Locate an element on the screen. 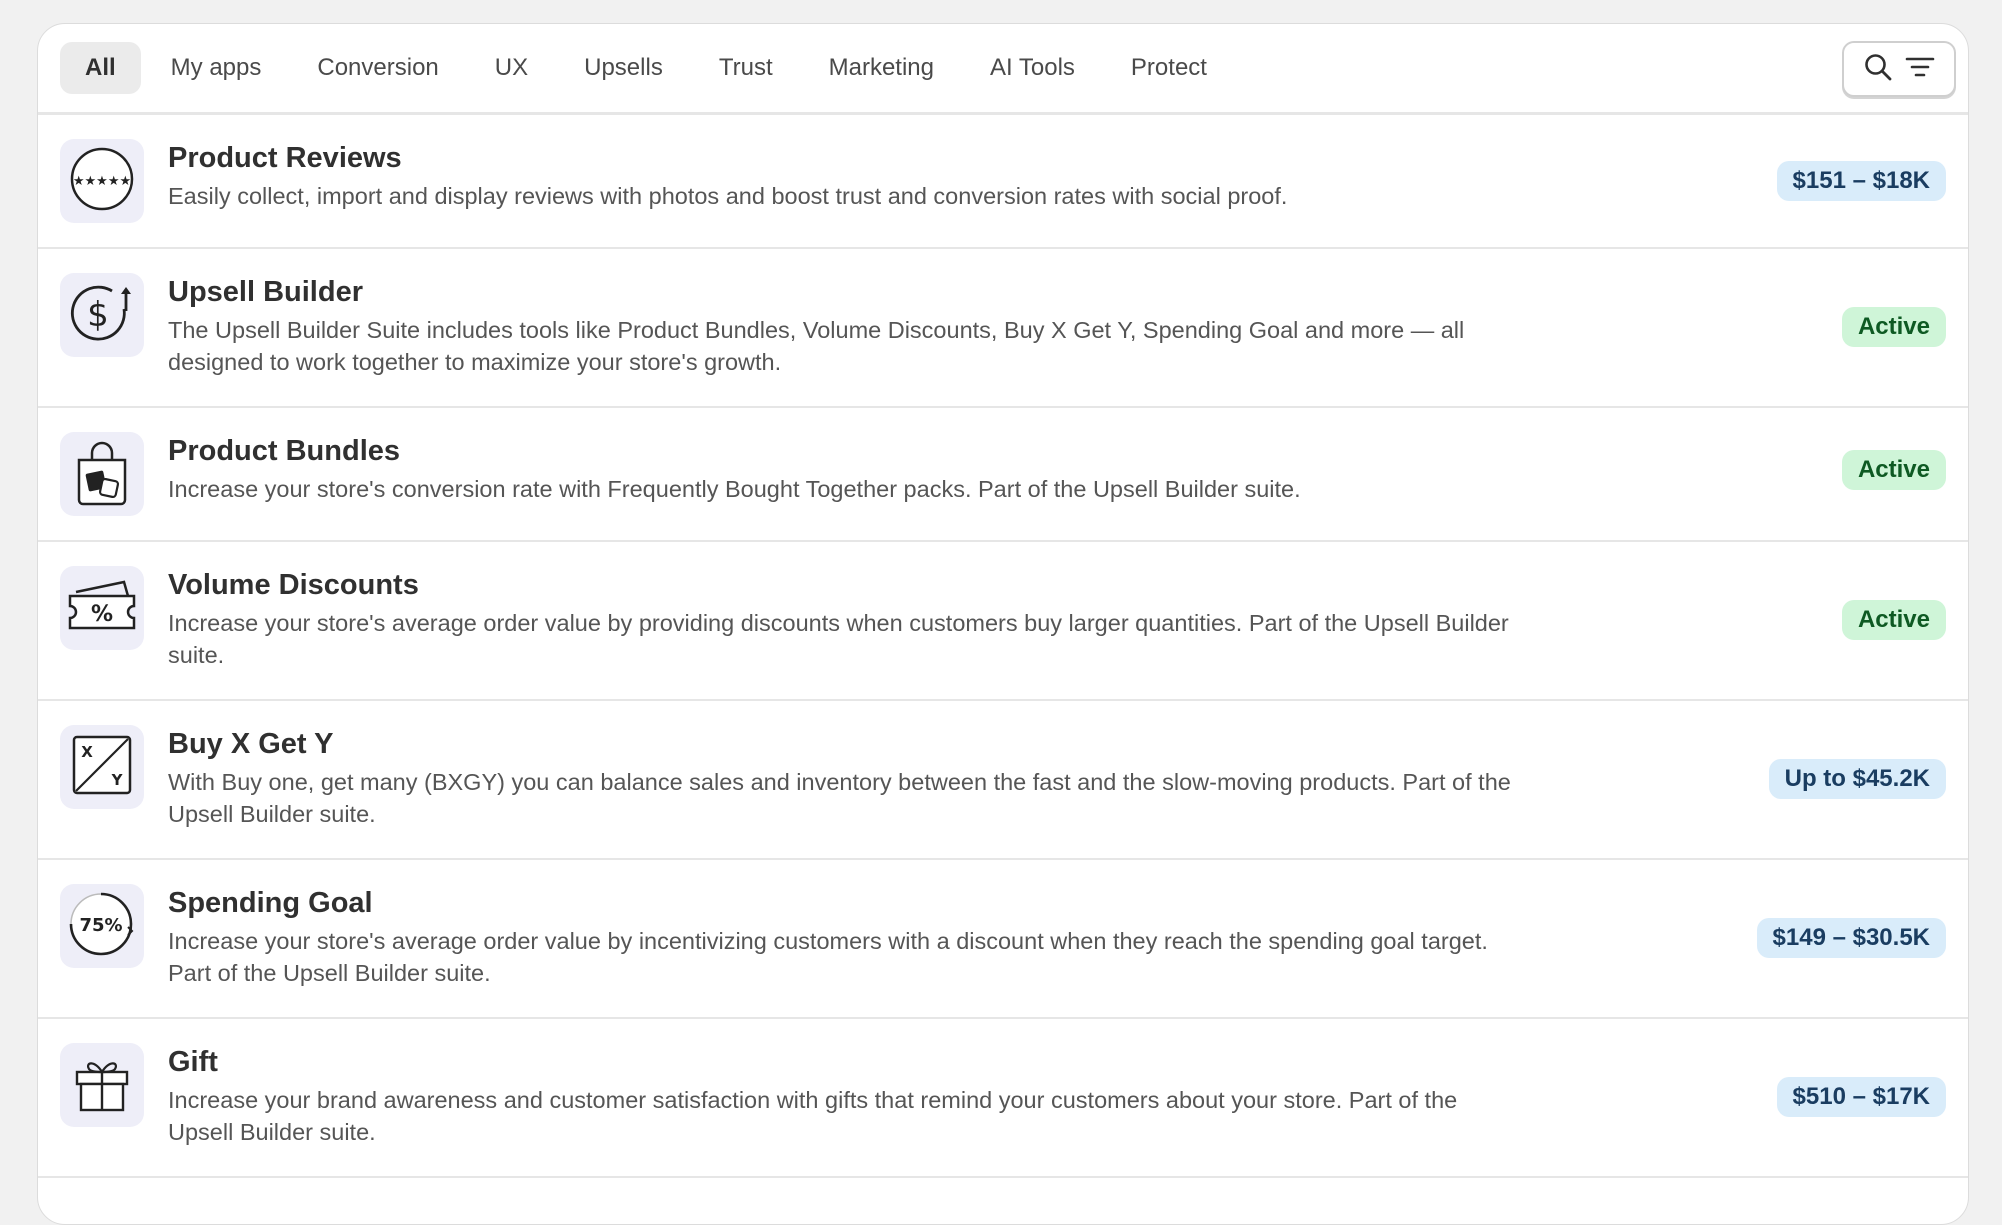 The image size is (2002, 1225). app-icon-container: ★★★★★ is located at coordinates (102, 181).